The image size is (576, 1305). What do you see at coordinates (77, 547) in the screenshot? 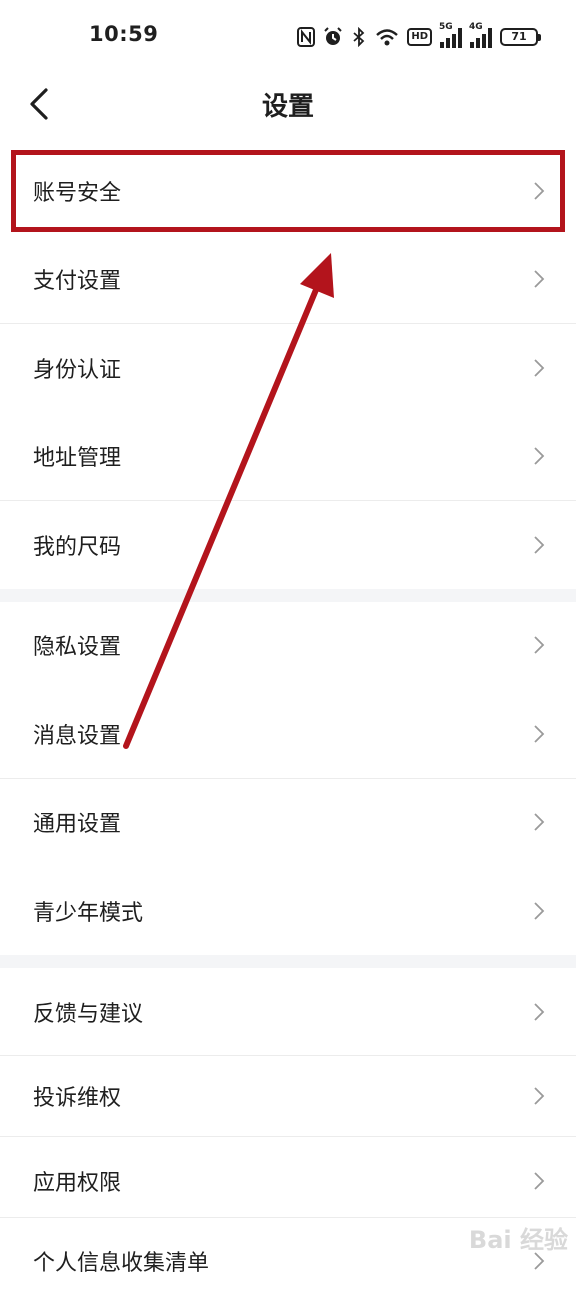
I see `settings-row-label: 我的尺码` at bounding box center [77, 547].